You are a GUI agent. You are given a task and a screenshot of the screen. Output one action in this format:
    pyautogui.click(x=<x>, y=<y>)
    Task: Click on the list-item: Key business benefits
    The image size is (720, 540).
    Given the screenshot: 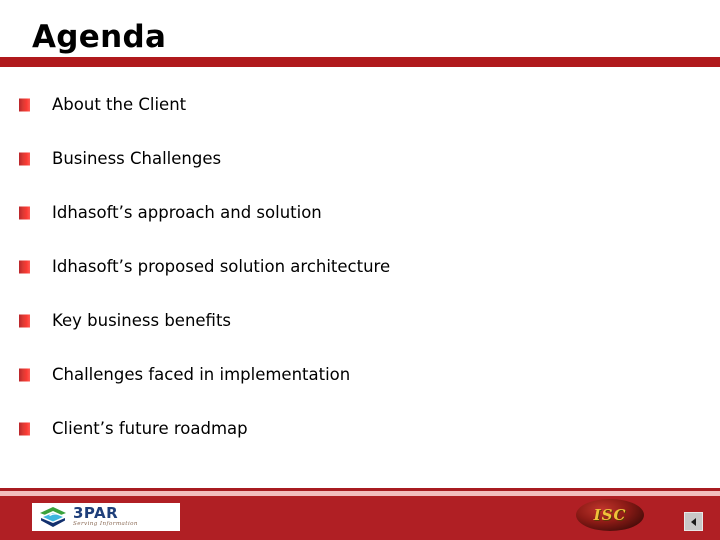 What is the action you would take?
    pyautogui.click(x=360, y=321)
    